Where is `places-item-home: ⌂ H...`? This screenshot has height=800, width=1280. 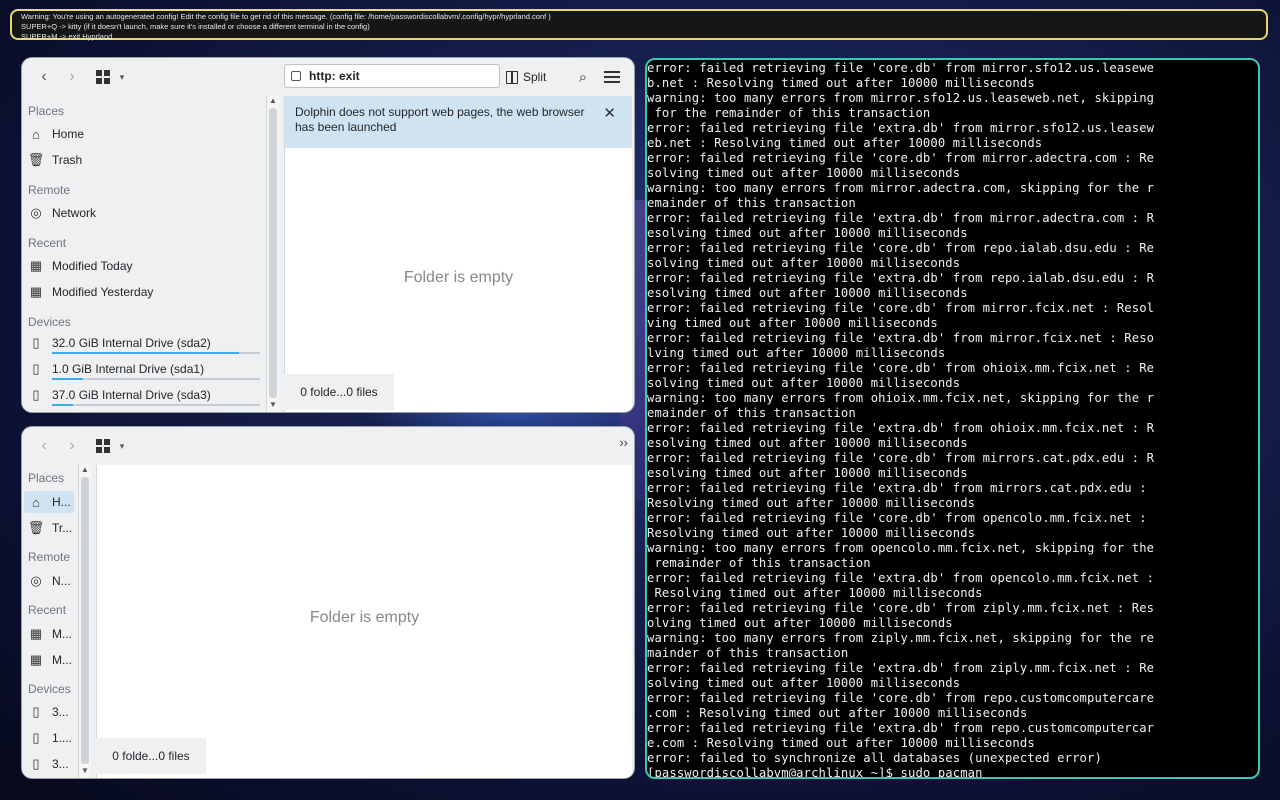
places-item-home: ⌂ H... is located at coordinates (49, 502).